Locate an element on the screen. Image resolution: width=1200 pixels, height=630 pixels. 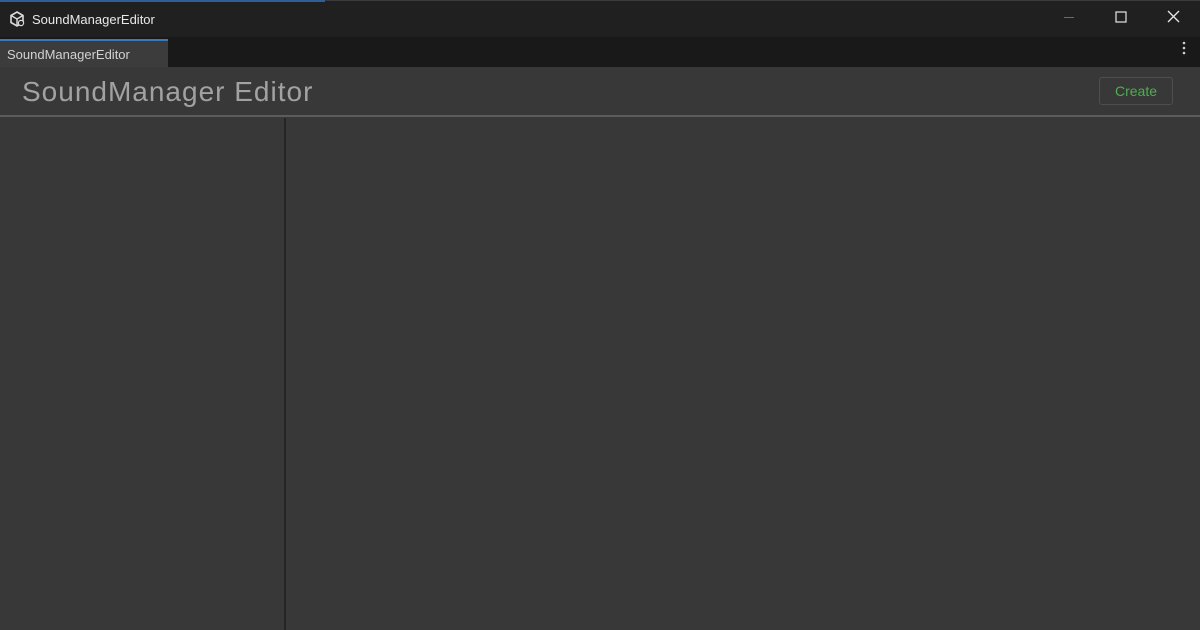
kebab-menu-icon is located at coordinates (1184, 50).